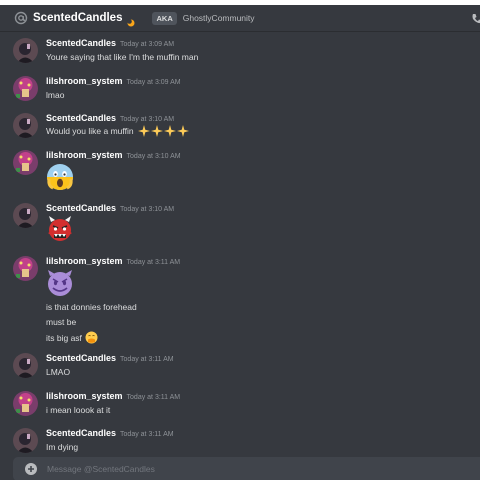 The height and width of the screenshot is (480, 480). I want to click on hand-over-mouth-icon, so click(91, 337).